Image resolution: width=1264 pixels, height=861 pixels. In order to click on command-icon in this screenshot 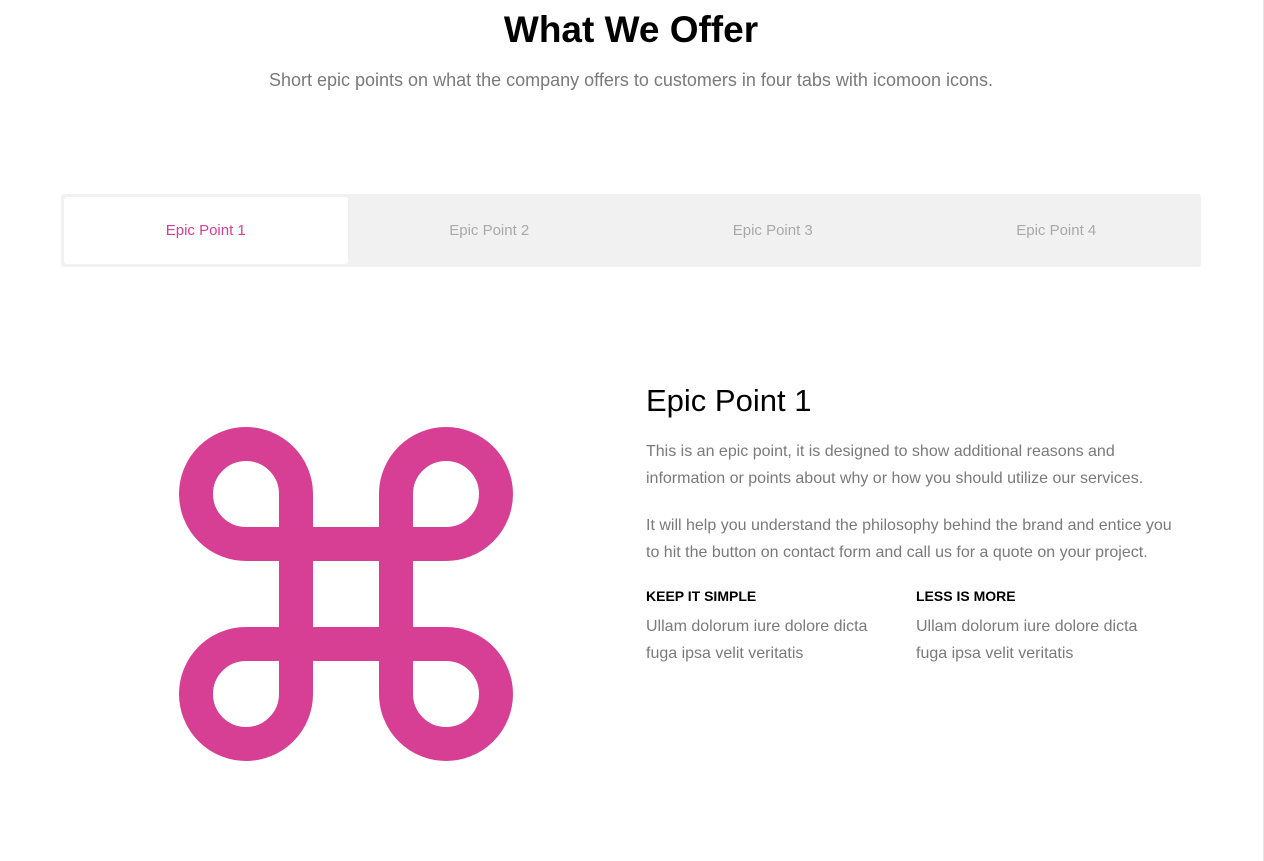, I will do `click(346, 594)`.